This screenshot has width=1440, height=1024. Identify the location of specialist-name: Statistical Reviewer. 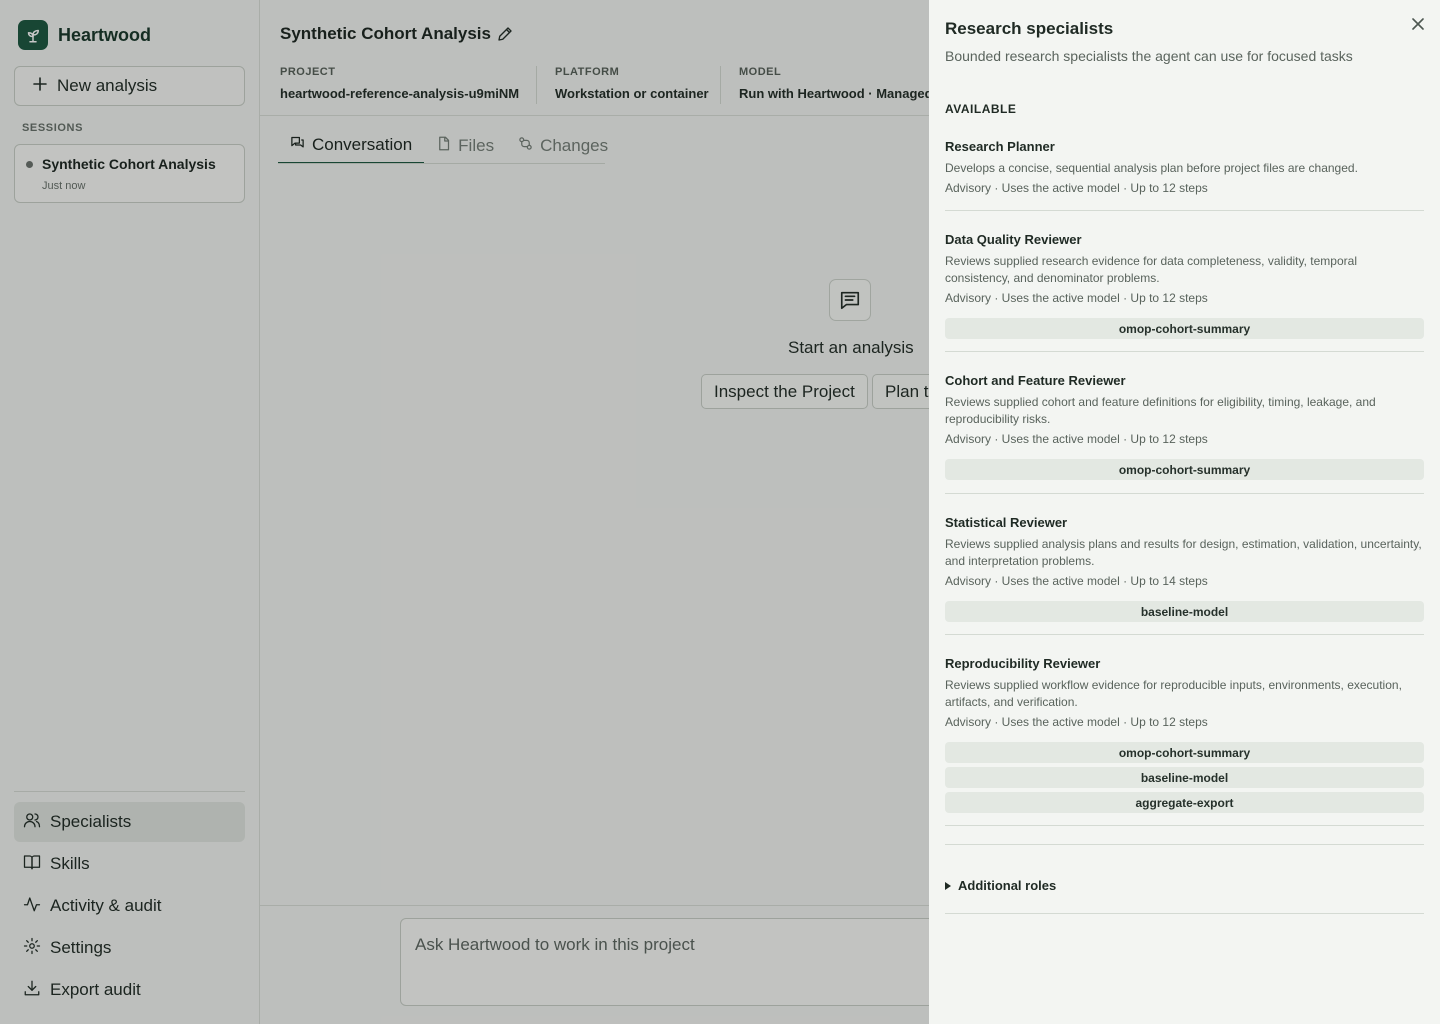
(1006, 522).